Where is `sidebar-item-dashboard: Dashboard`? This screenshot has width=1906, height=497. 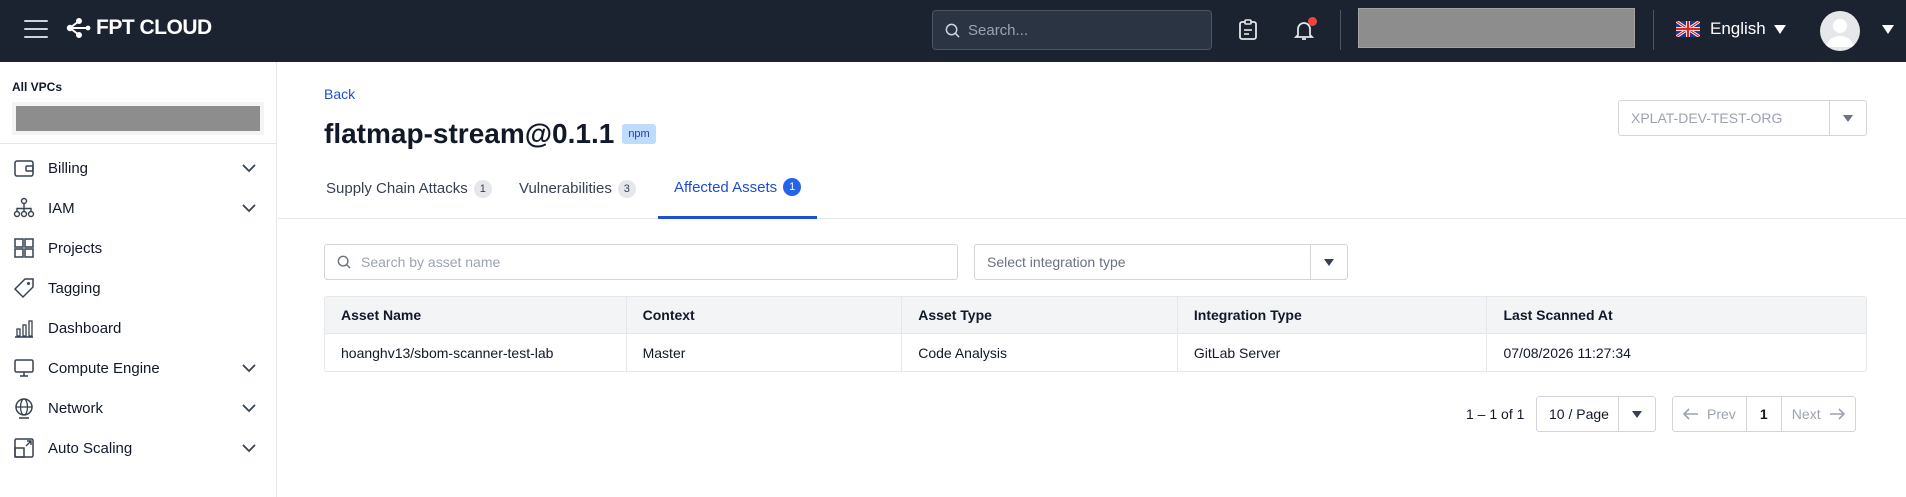 sidebar-item-dashboard: Dashboard is located at coordinates (138, 328).